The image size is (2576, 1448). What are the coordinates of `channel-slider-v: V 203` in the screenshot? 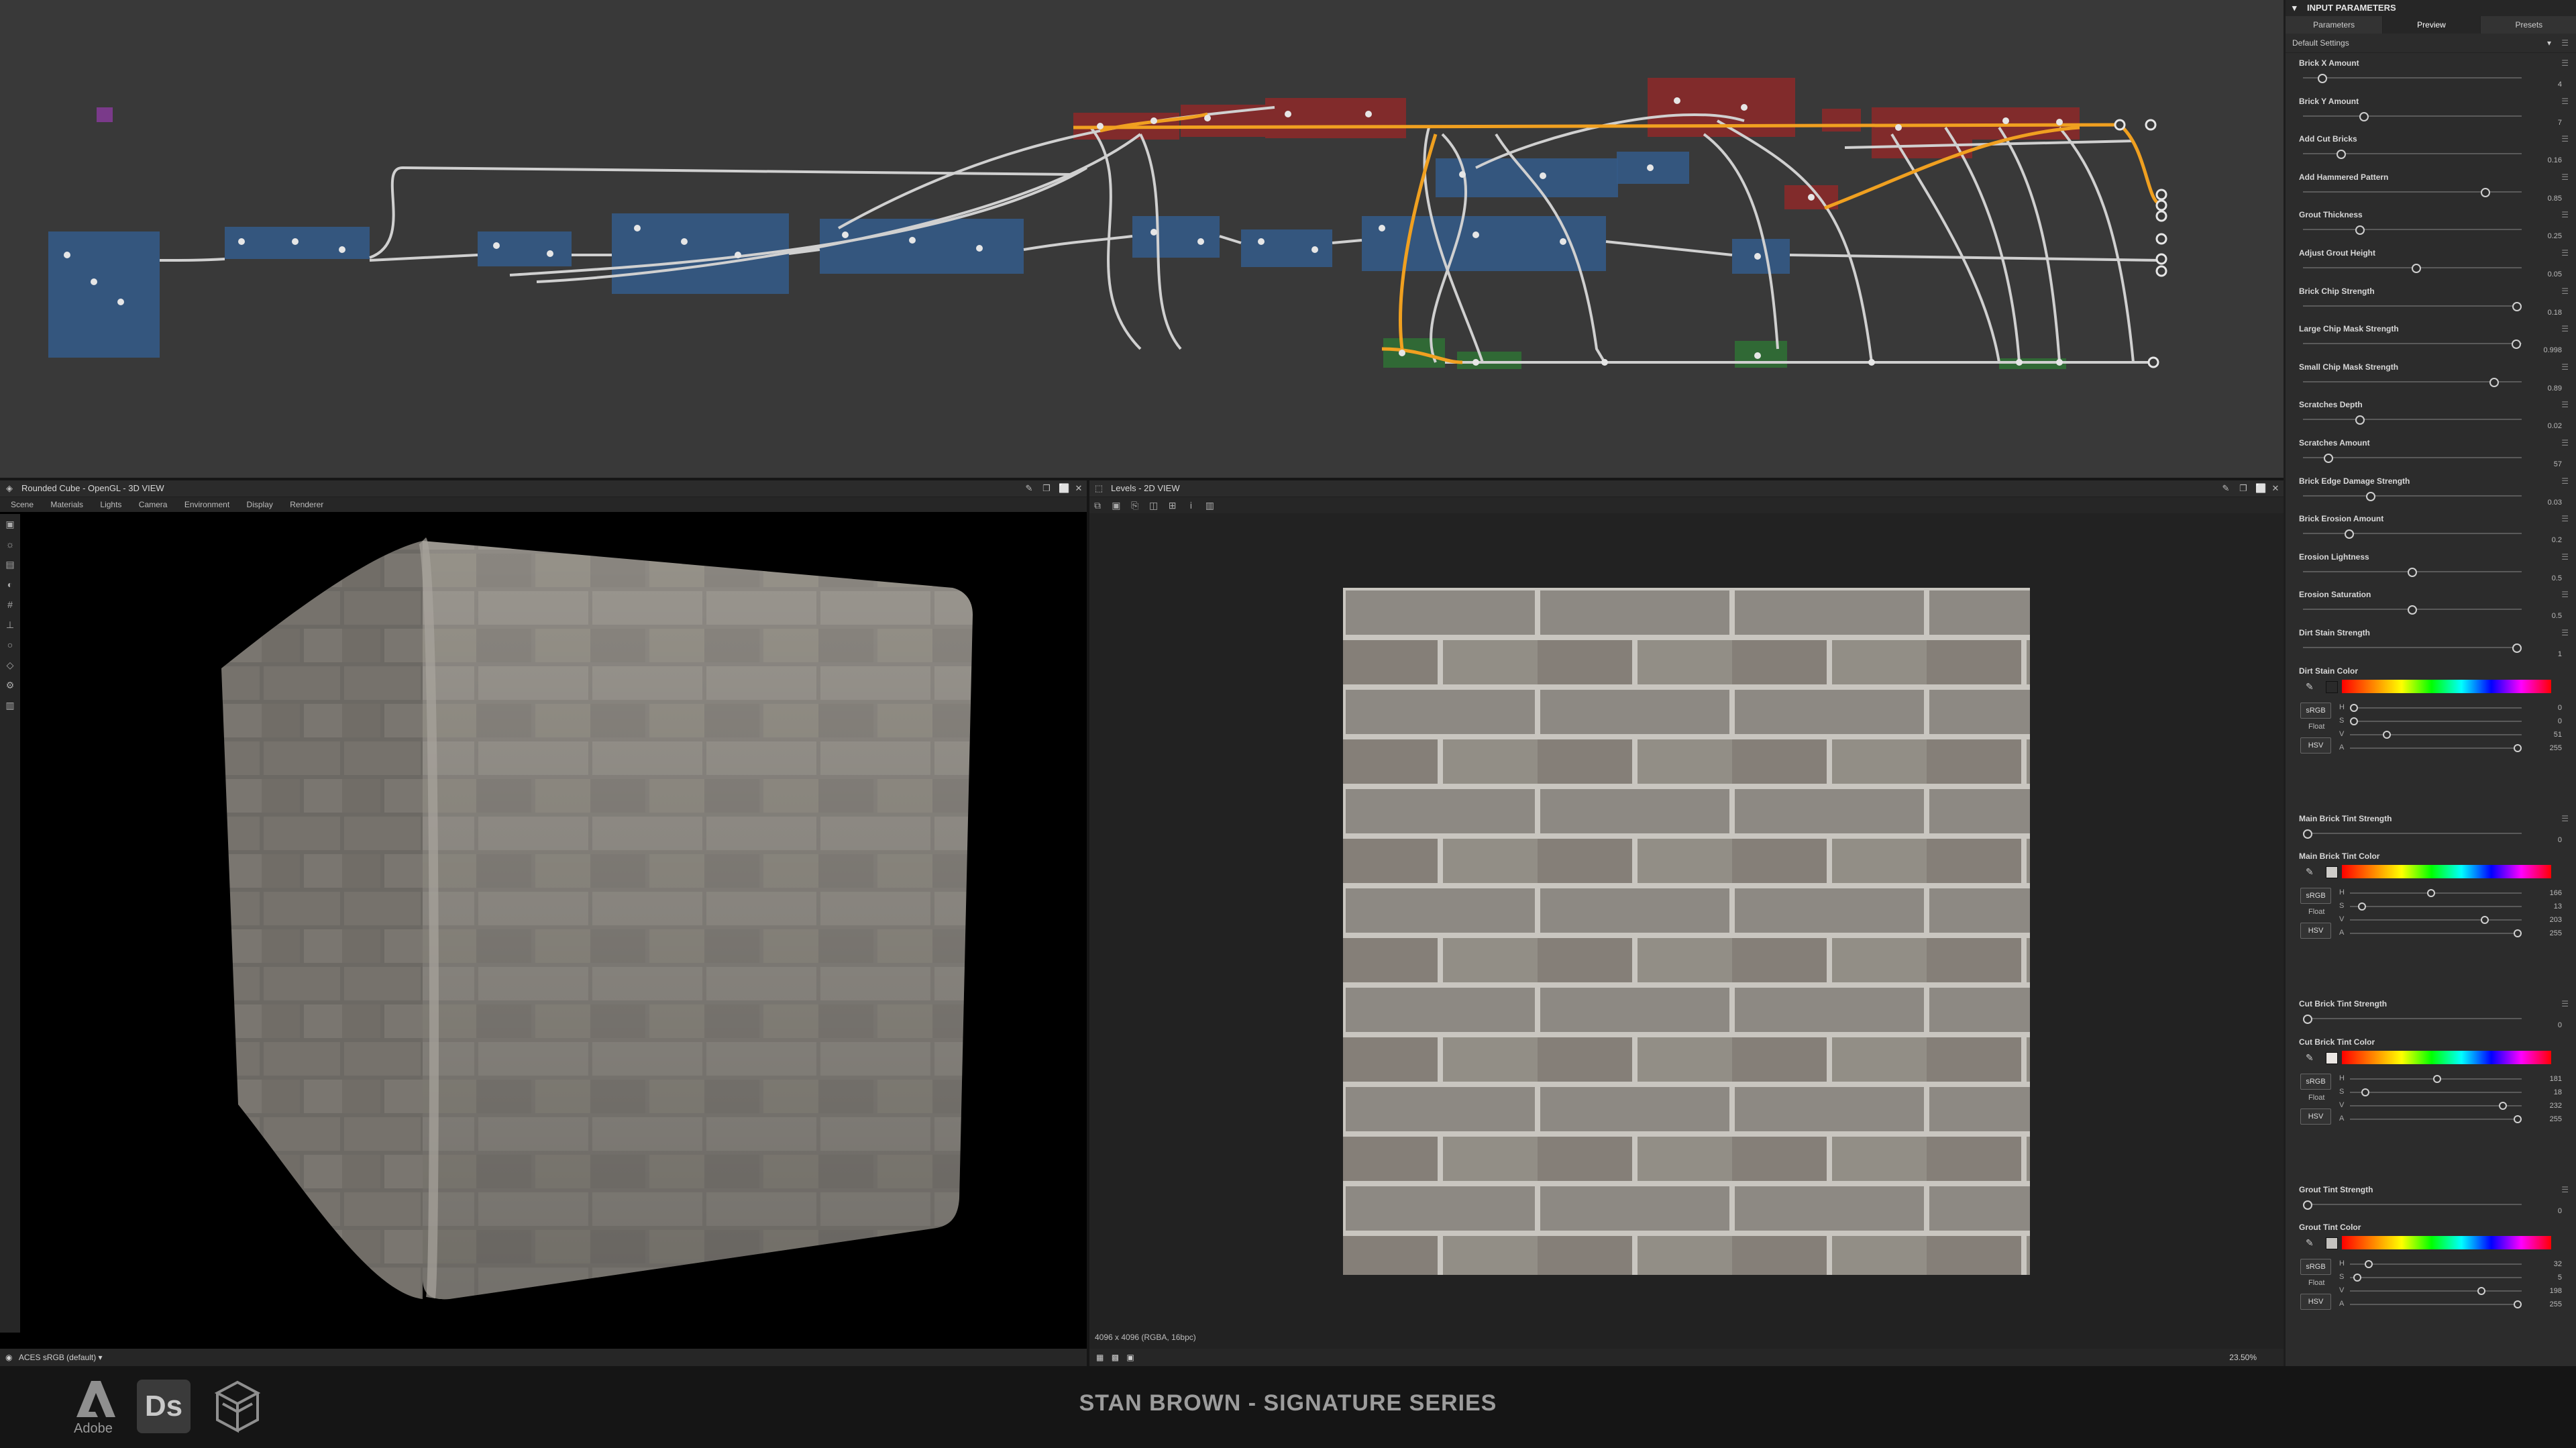 It's located at (2450, 920).